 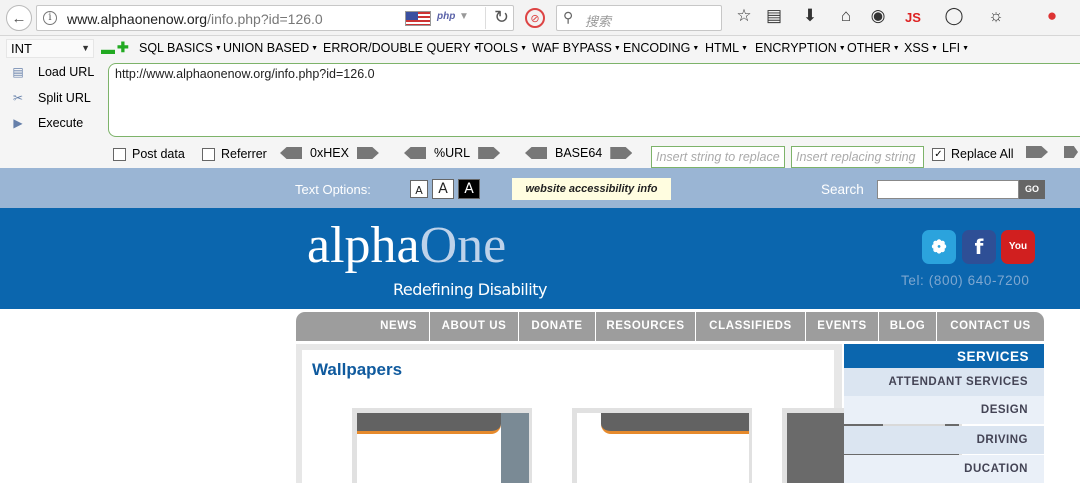 I want to click on base64-encoder: BASE64, so click(x=578, y=153).